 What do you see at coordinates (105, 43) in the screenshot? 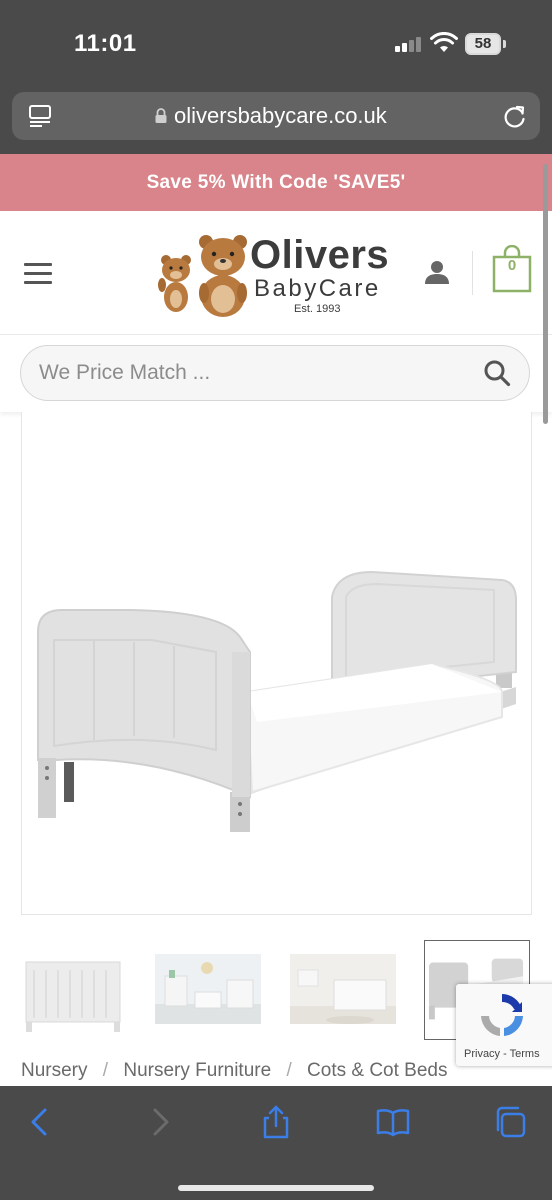
I see `status-time: 11:01` at bounding box center [105, 43].